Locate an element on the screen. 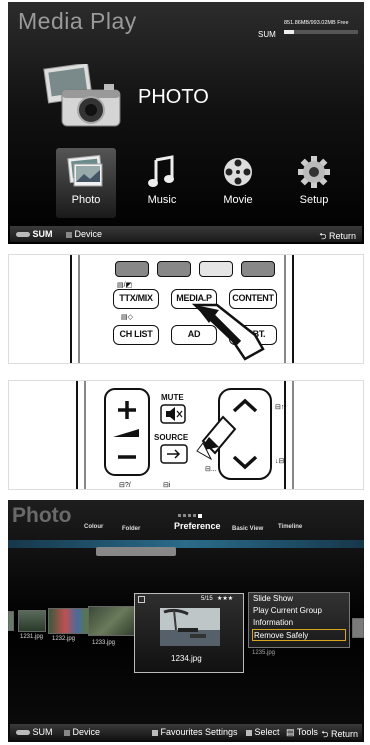 The height and width of the screenshot is (745, 370). select-key-icon is located at coordinates (249, 732).